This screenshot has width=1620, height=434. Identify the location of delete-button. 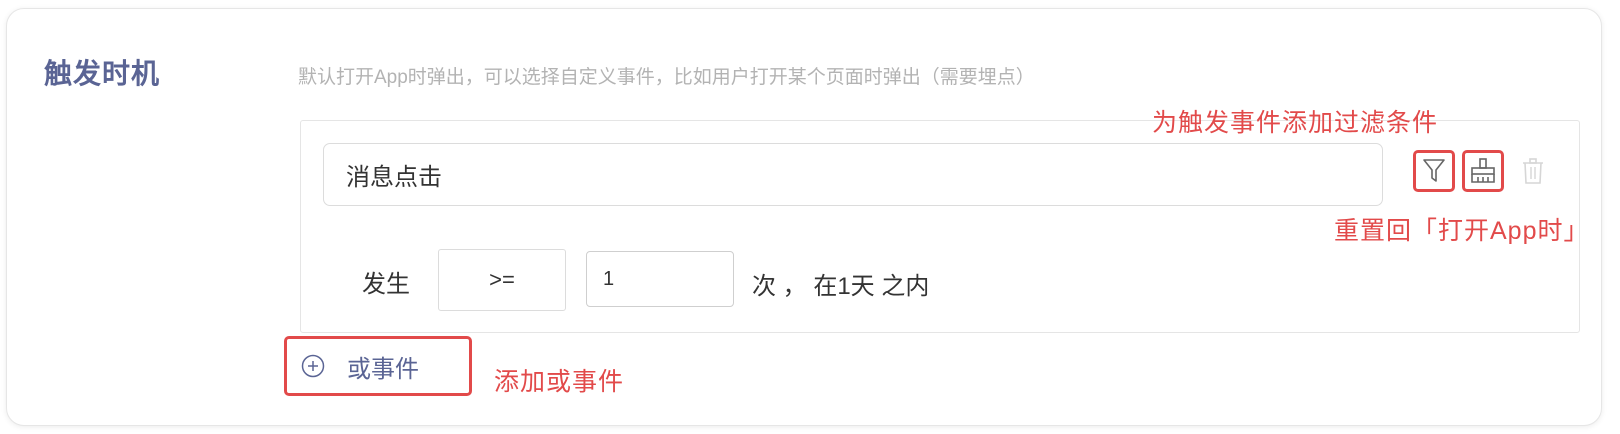
(1533, 171).